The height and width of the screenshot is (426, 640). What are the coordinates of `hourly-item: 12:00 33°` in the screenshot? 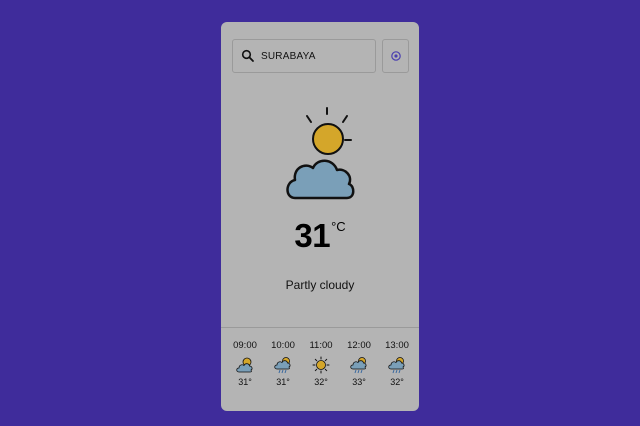 It's located at (359, 364).